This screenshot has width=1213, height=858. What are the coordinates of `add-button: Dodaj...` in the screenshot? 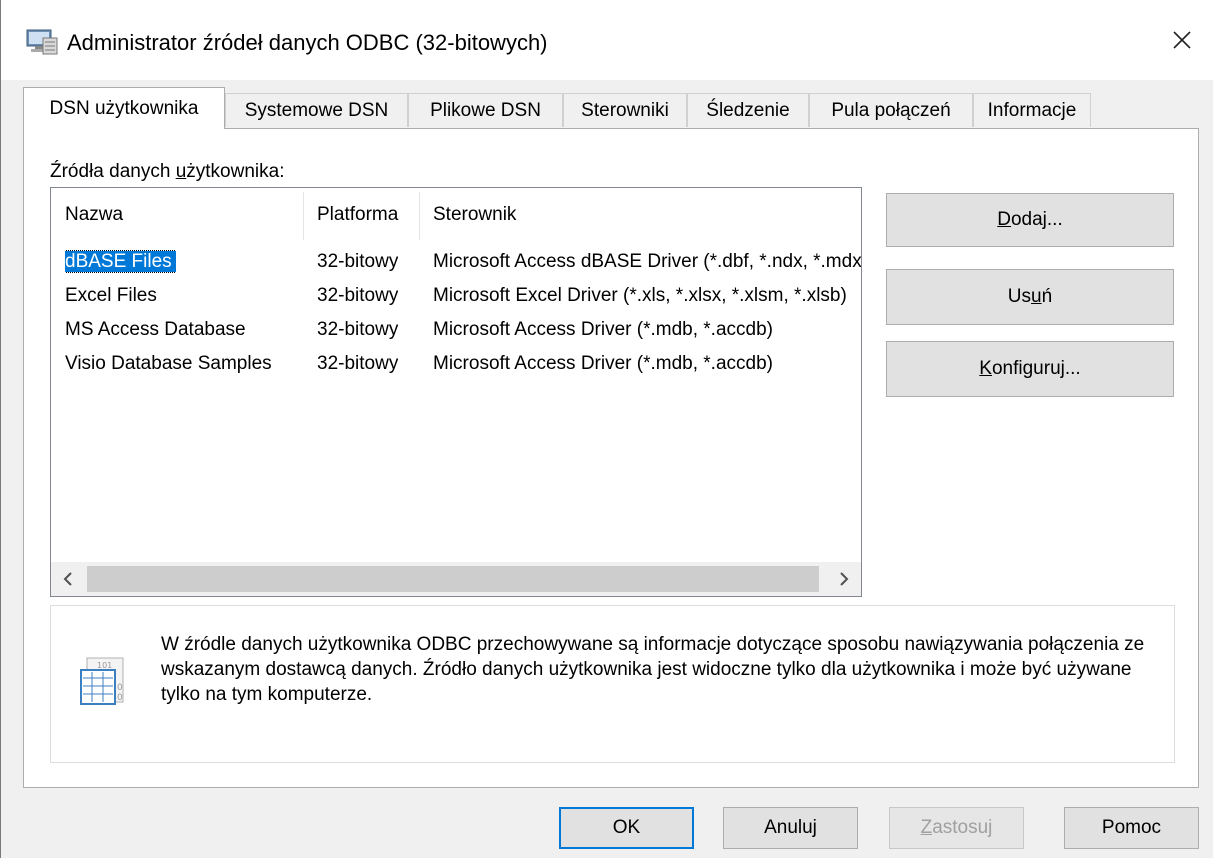 It's located at (1030, 220).